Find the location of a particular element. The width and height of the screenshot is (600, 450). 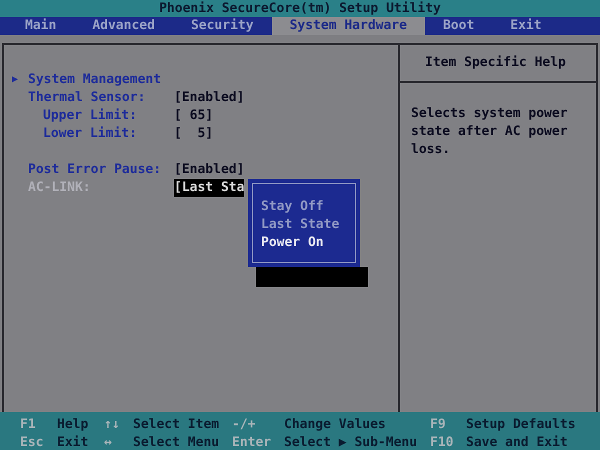

setting-label: Upper Limit: is located at coordinates (90, 116).